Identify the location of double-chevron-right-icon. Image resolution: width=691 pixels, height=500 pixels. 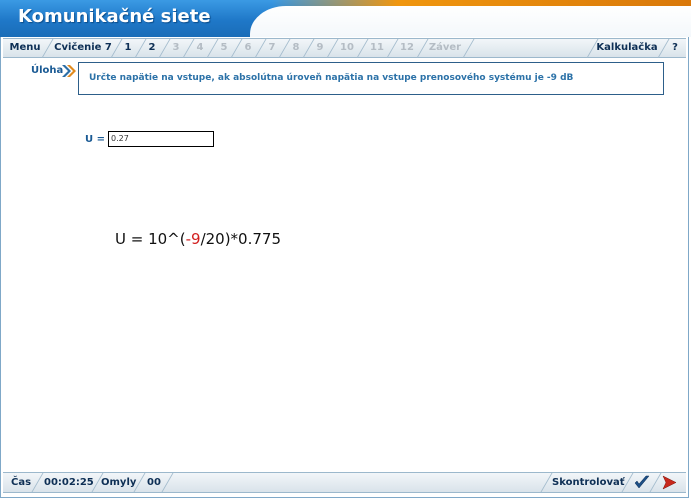
(69, 71).